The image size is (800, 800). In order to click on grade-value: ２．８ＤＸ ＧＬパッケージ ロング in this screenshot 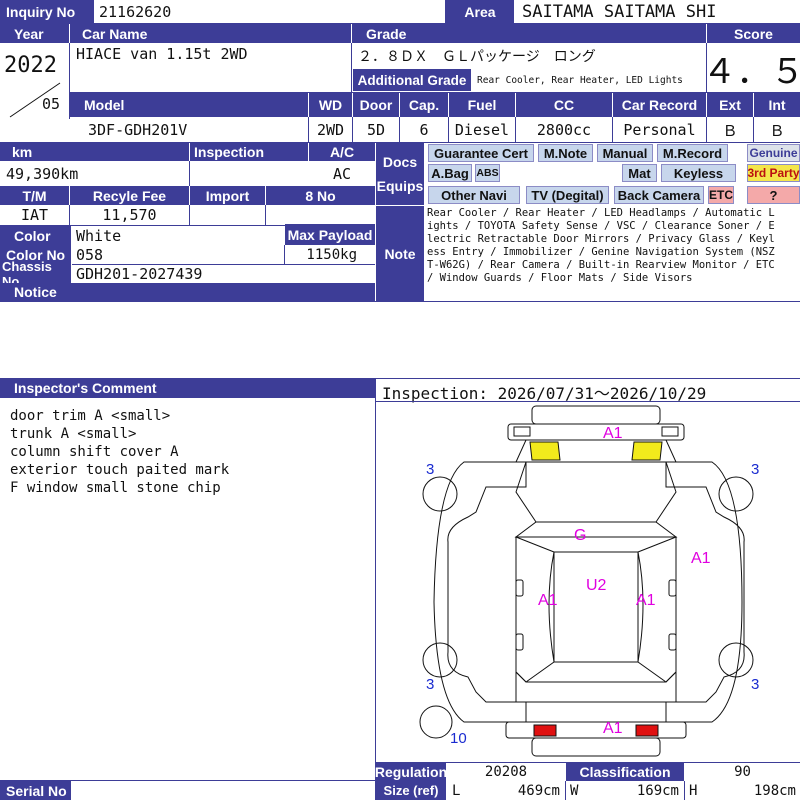, I will do `click(477, 57)`.